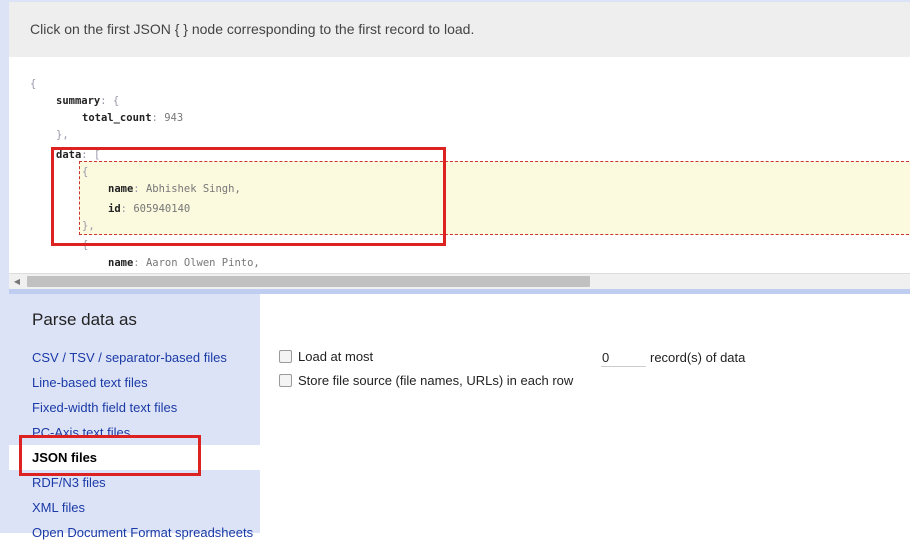  I want to click on json-punctuation: },, so click(62, 135).